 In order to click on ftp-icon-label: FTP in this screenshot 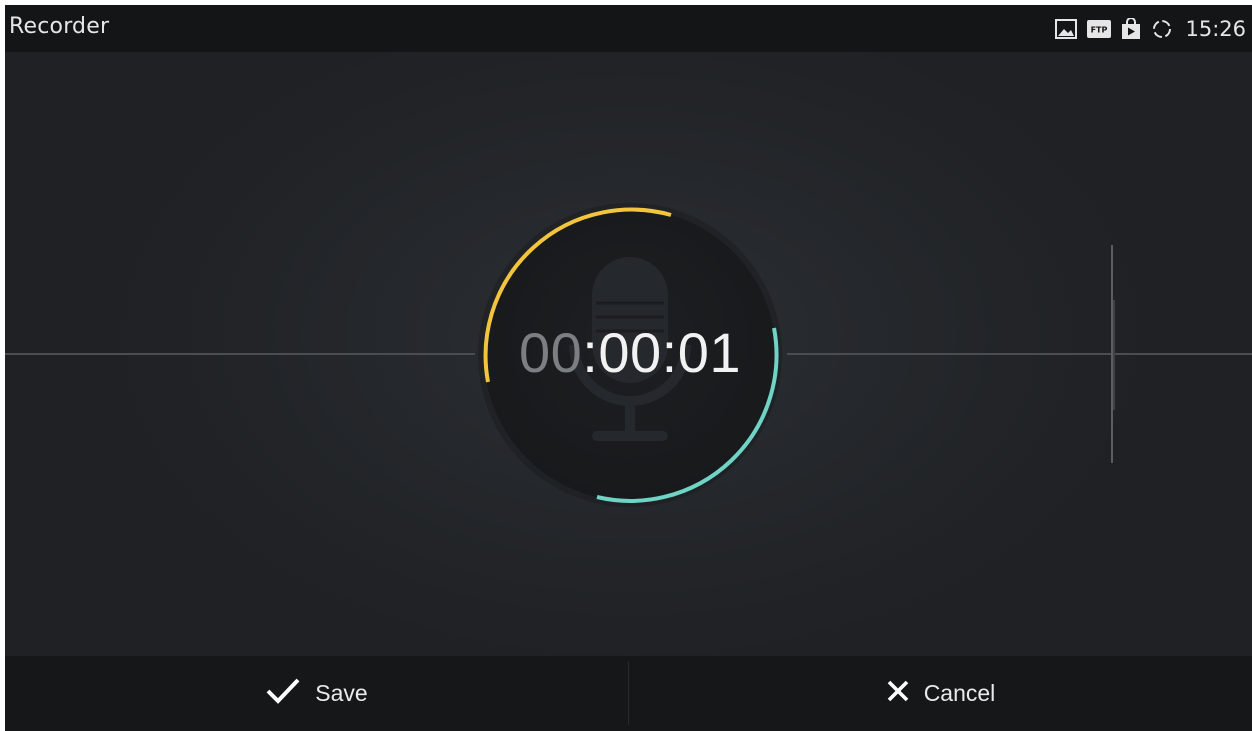, I will do `click(1099, 29)`.